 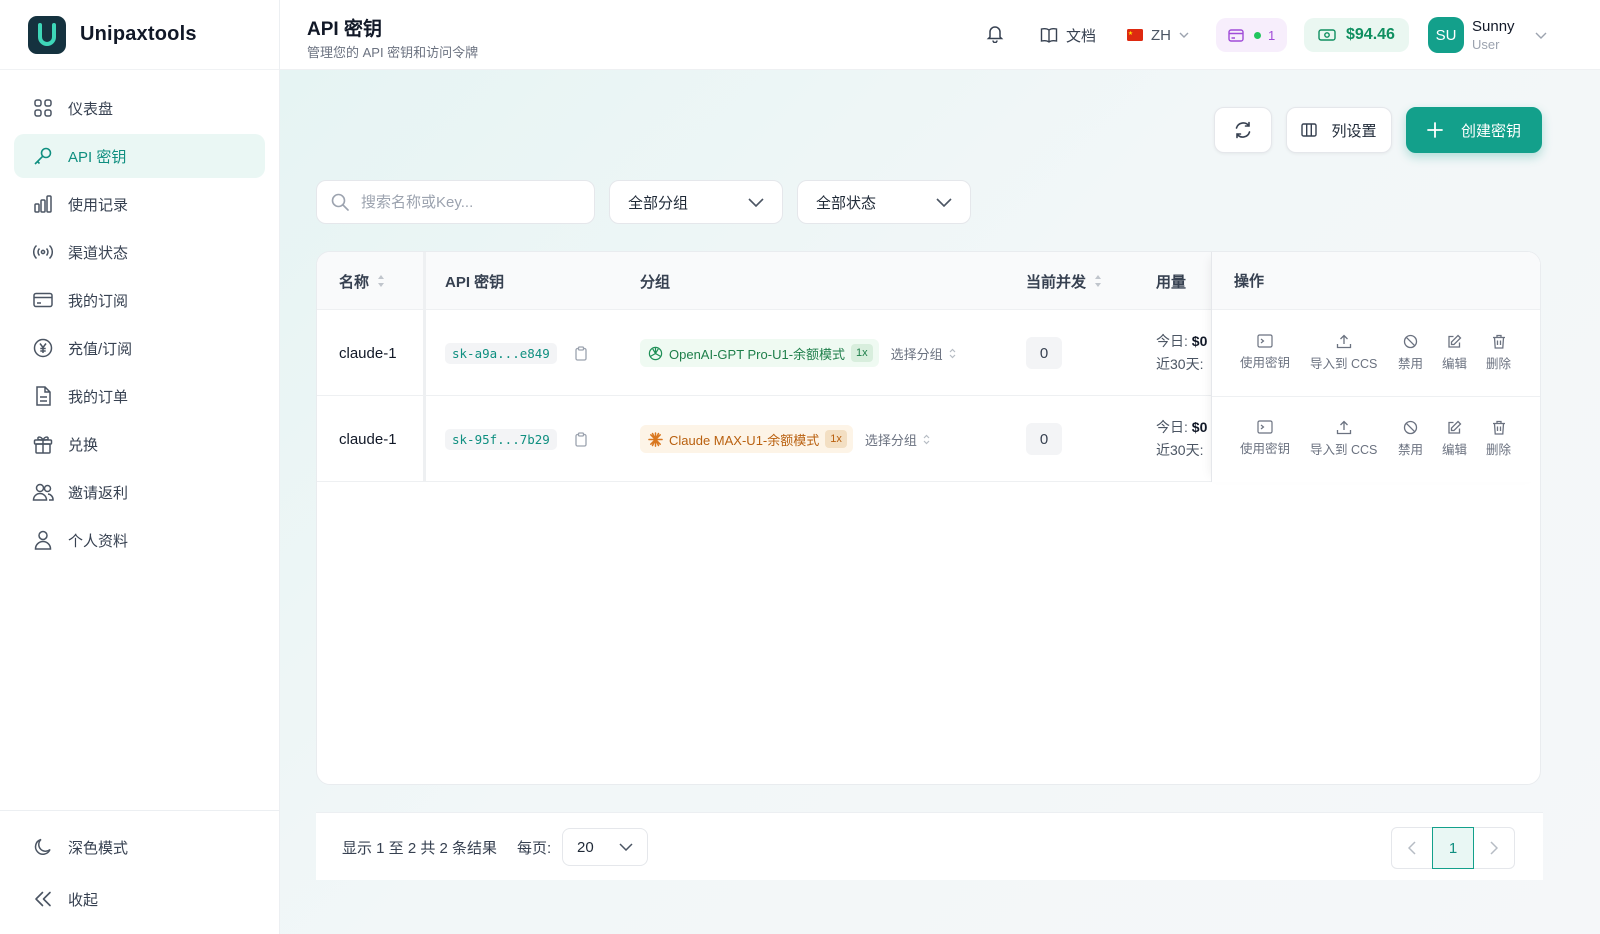 What do you see at coordinates (1474, 130) in the screenshot?
I see `create-key-button: 创建密钥` at bounding box center [1474, 130].